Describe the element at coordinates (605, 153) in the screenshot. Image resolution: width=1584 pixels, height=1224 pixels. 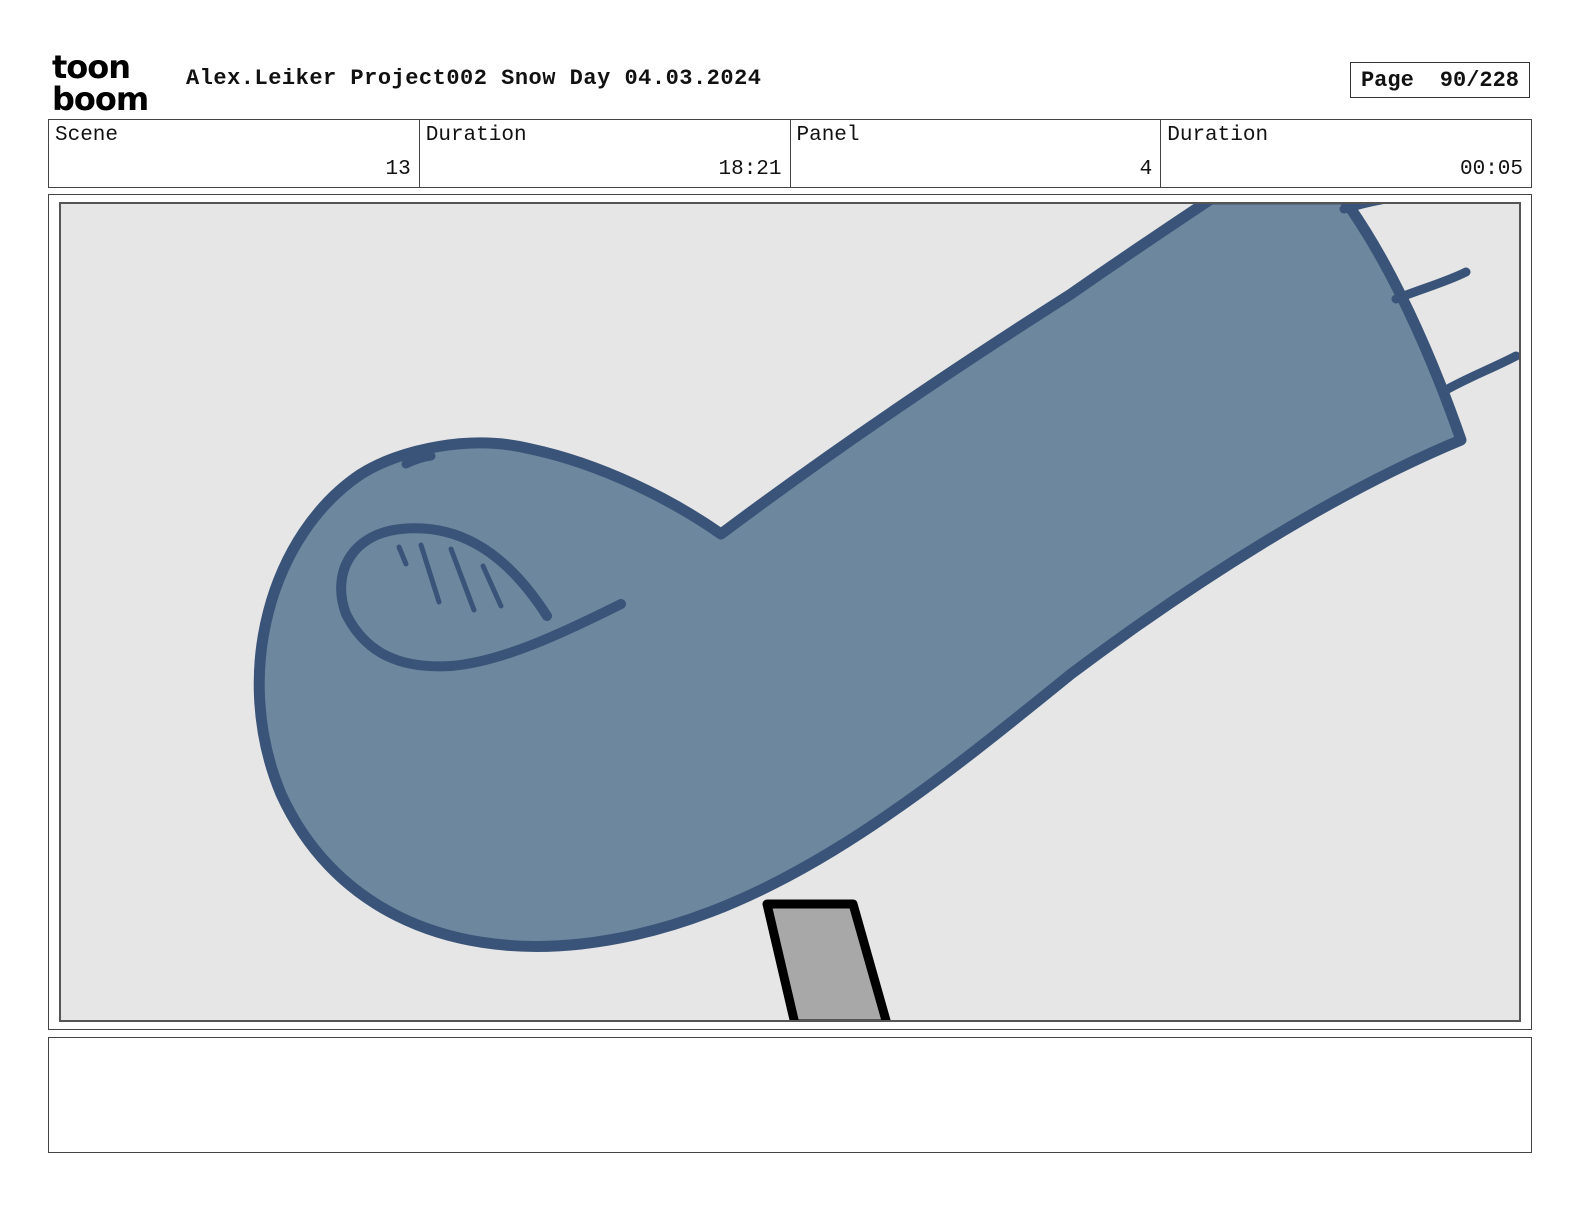
I see `scene-duration-cell: Duration 18:21` at that location.